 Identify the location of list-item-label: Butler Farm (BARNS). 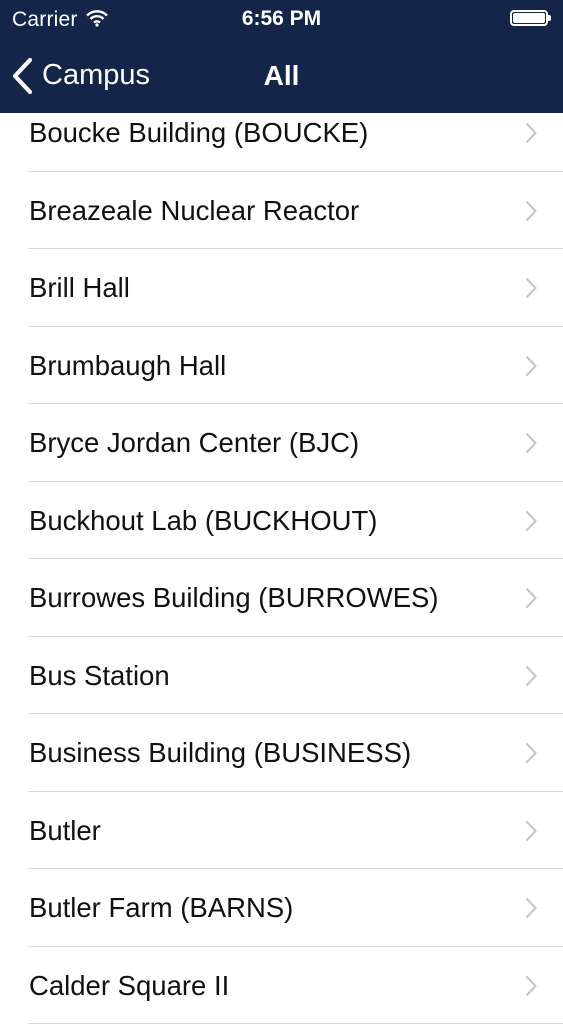
(161, 907).